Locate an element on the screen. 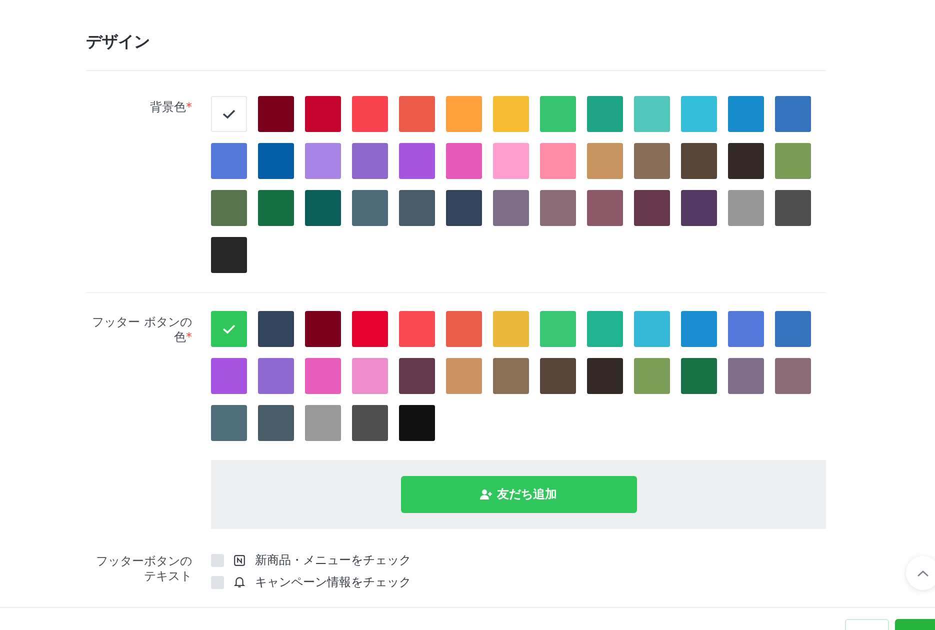 This screenshot has height=630, width=935. field-label: フッターボタンのテキスト is located at coordinates (143, 569).